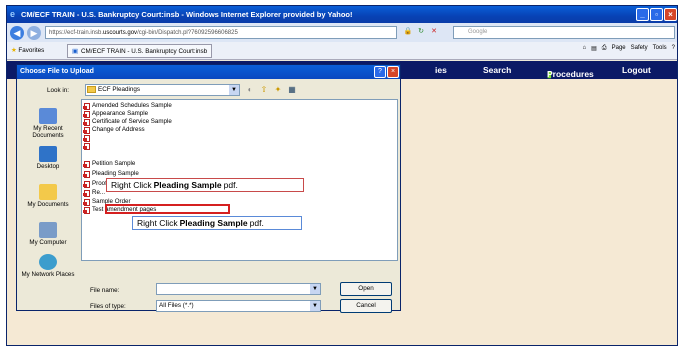  I want to click on place-label: My Network Places, so click(48, 274).